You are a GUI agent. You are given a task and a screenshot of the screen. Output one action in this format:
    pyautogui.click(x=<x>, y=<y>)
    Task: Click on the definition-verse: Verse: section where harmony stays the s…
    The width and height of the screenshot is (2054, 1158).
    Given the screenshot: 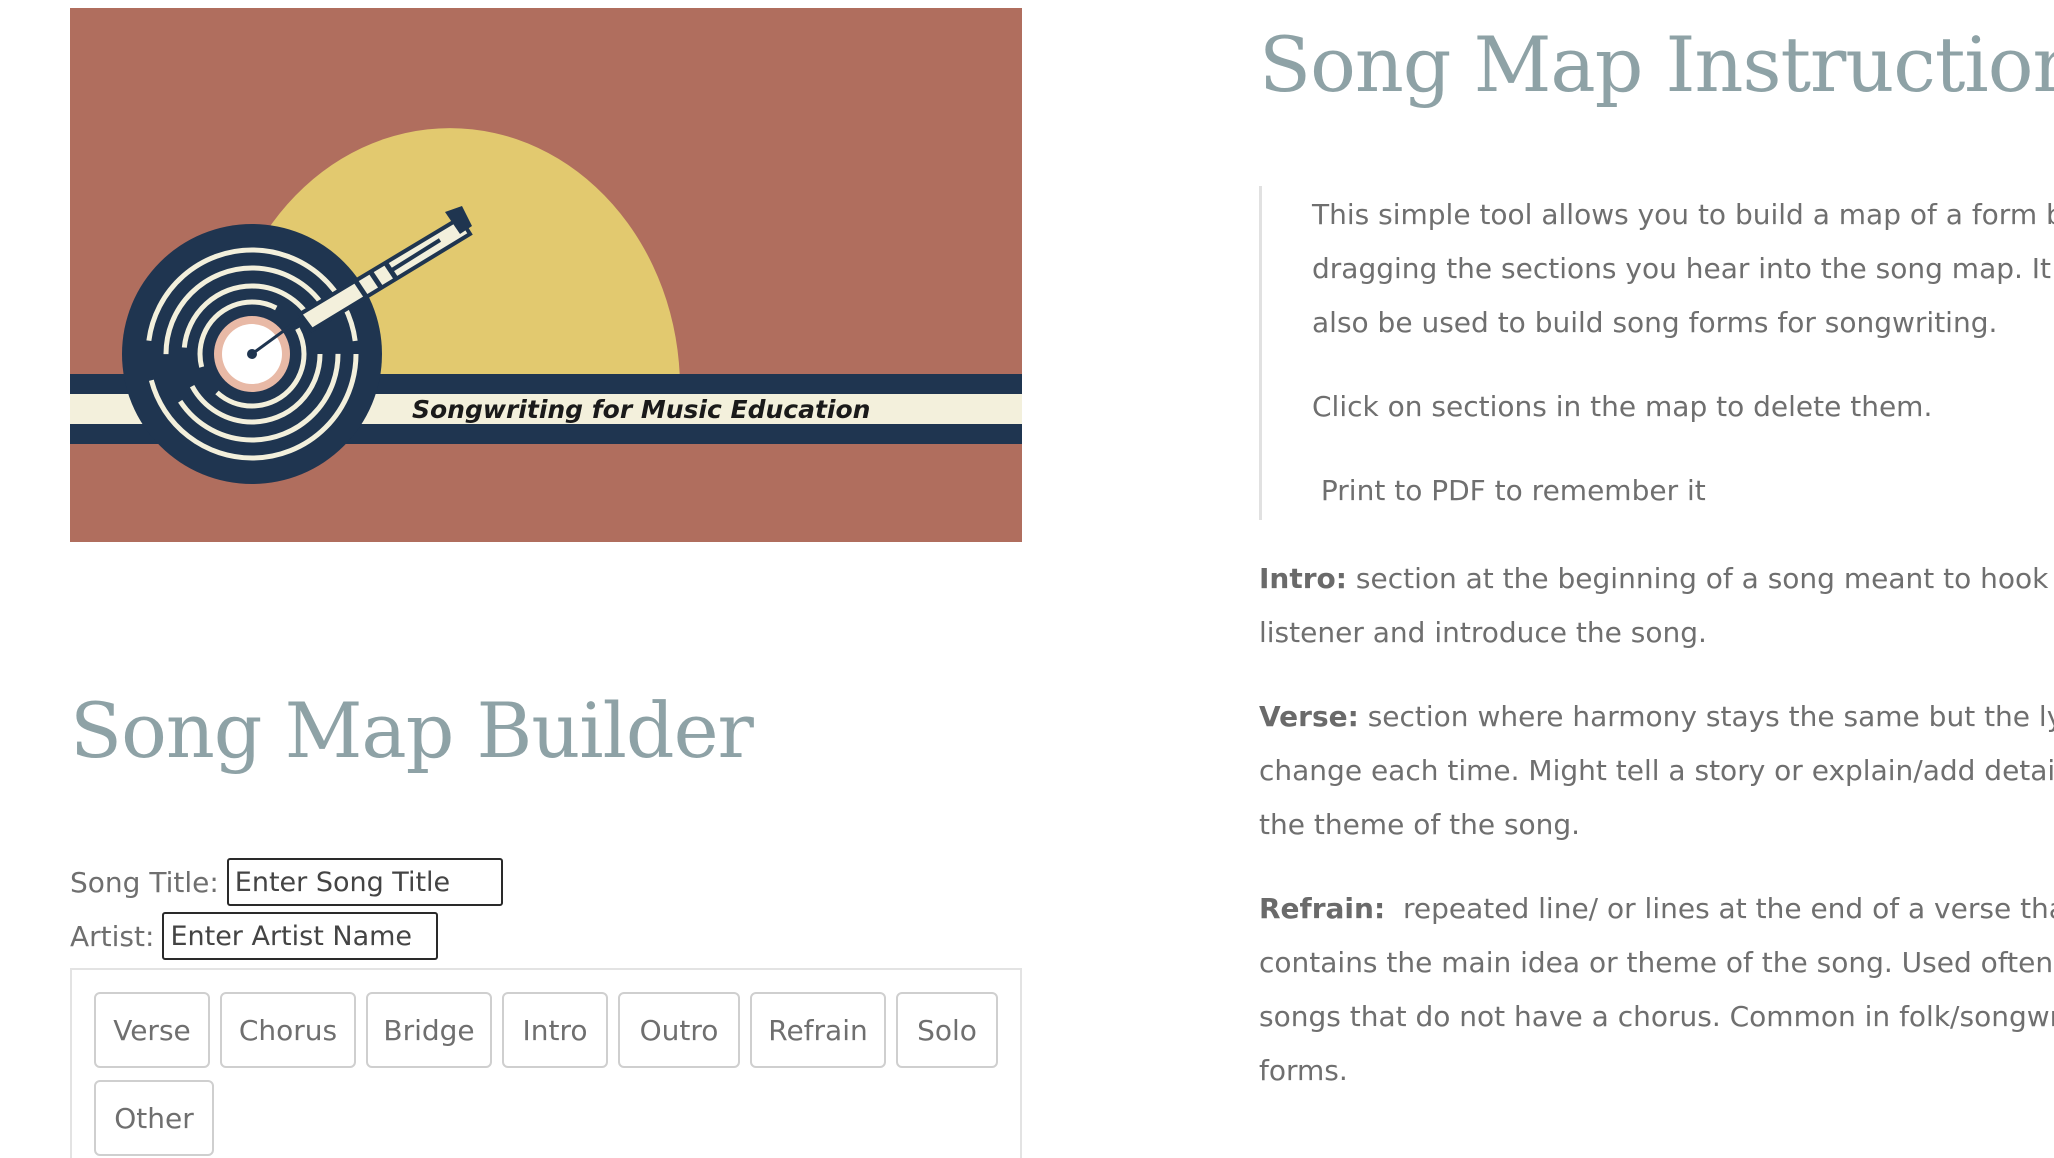 What is the action you would take?
    pyautogui.click(x=1656, y=717)
    